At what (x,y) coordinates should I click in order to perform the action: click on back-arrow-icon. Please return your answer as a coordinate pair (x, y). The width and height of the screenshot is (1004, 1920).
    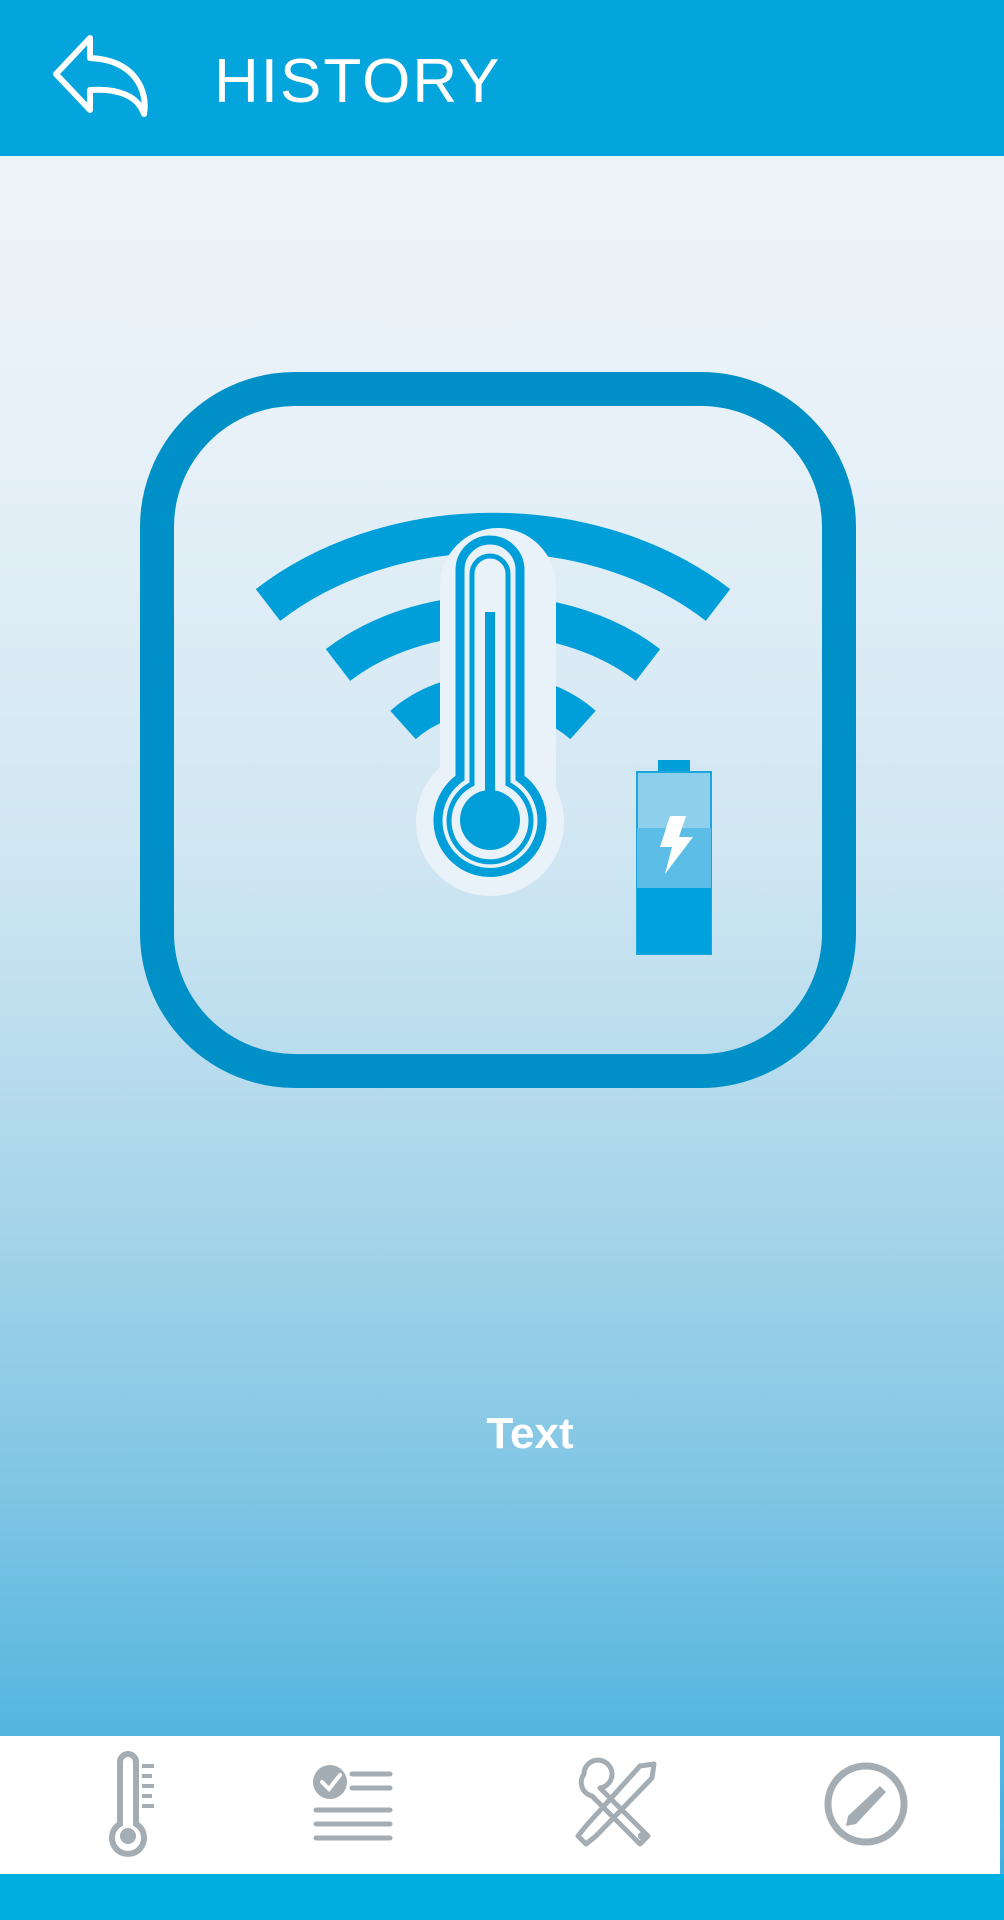
    Looking at the image, I should click on (100, 76).